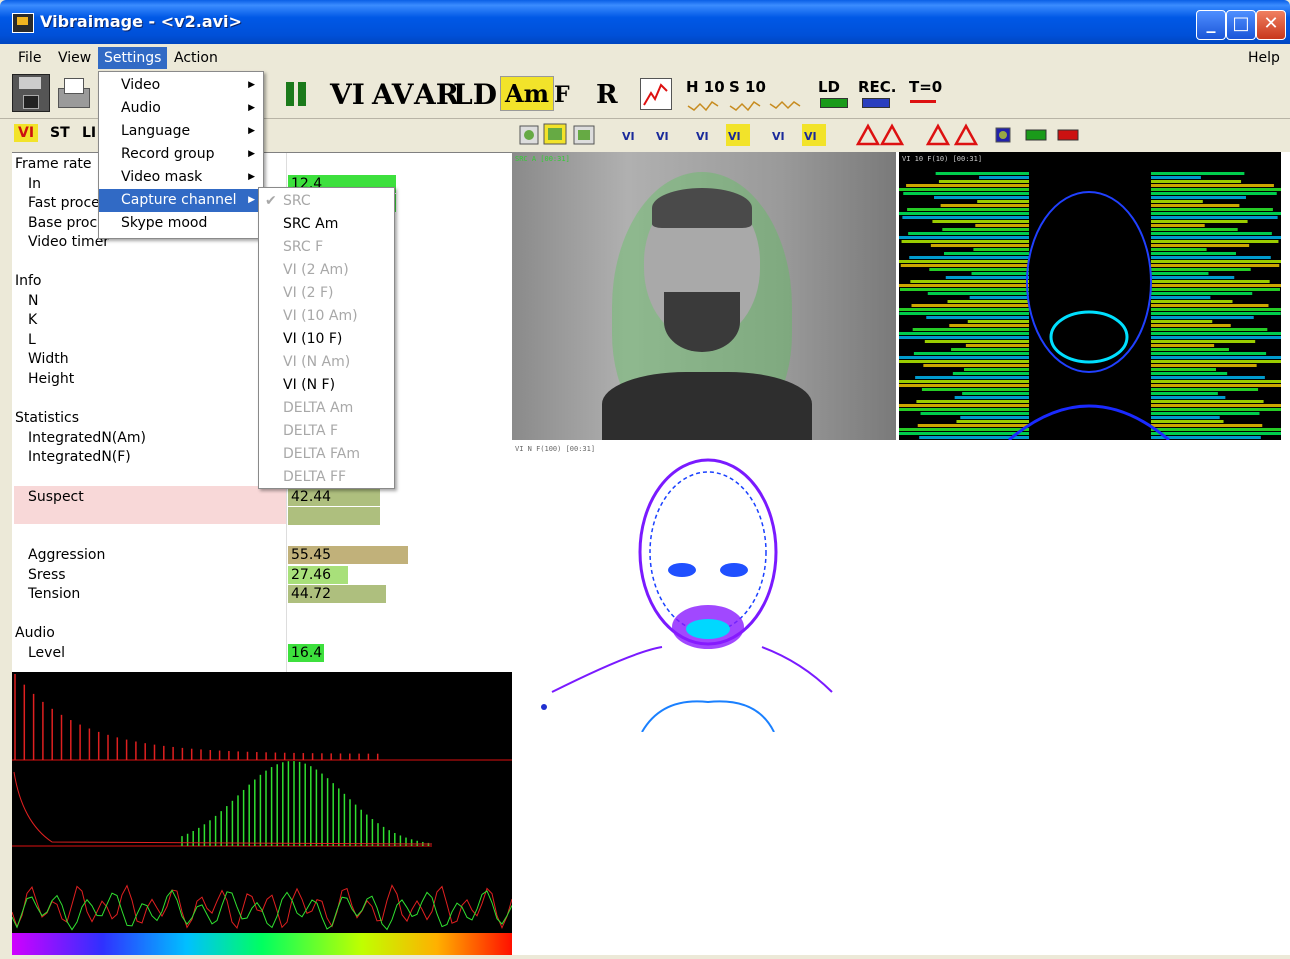 The height and width of the screenshot is (959, 1290). I want to click on integrated-am-label: IntegratedN(Am), so click(87, 438).